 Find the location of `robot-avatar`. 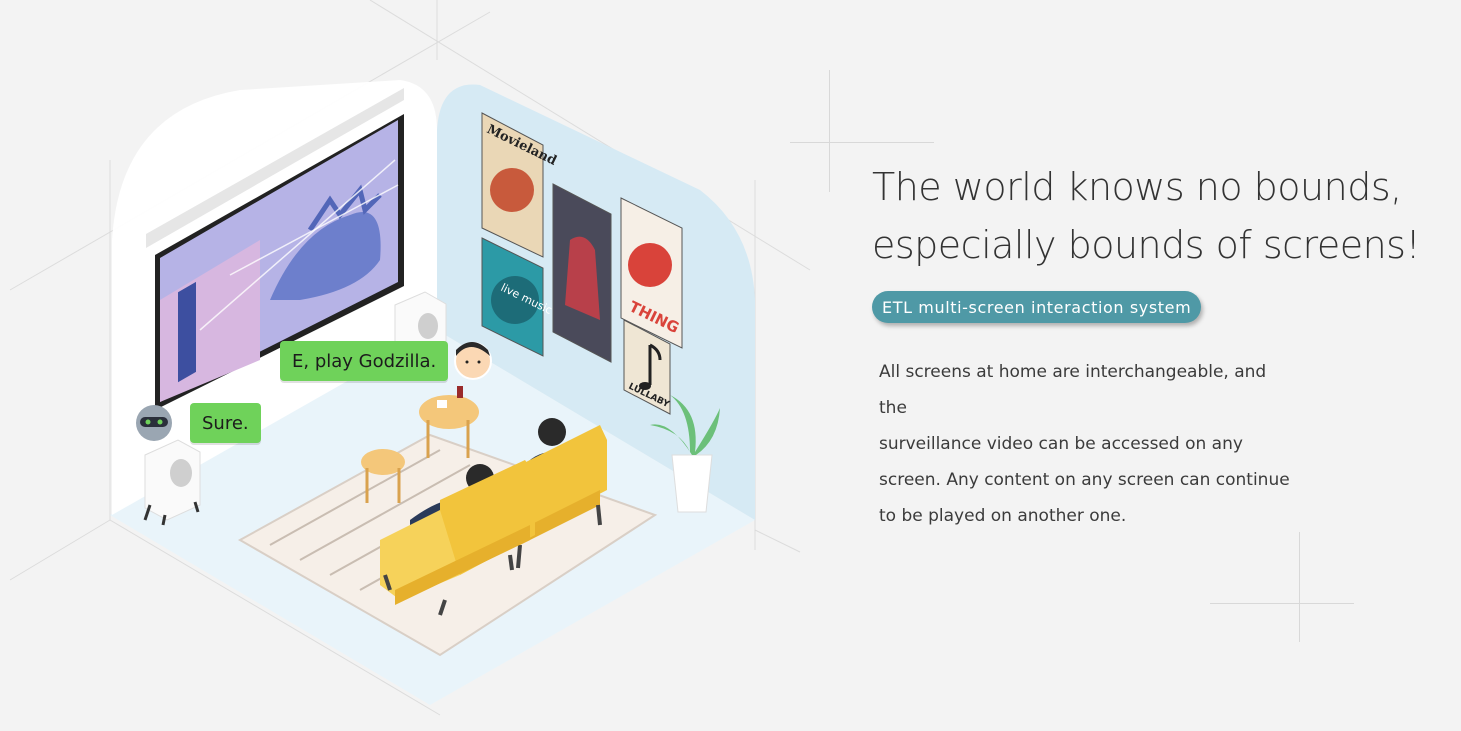

robot-avatar is located at coordinates (154, 423).